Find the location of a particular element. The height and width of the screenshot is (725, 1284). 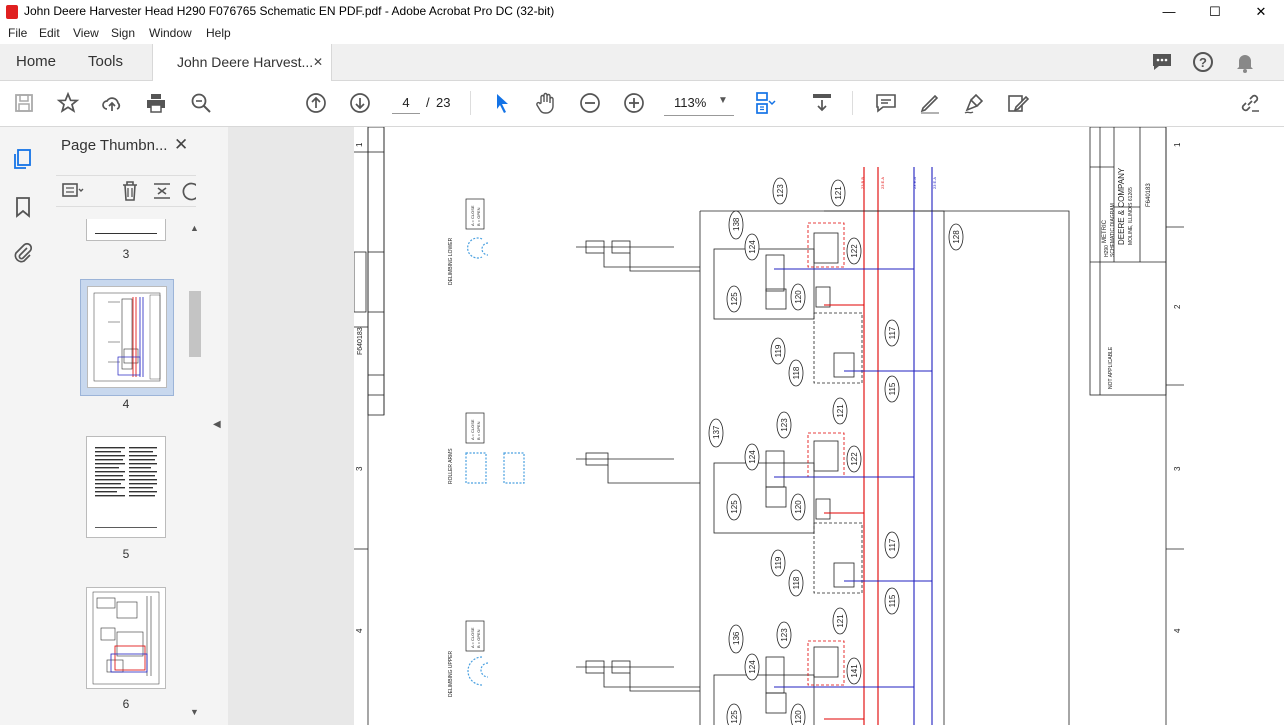

panel-collapse-strip: ◀ is located at coordinates (217, 426).